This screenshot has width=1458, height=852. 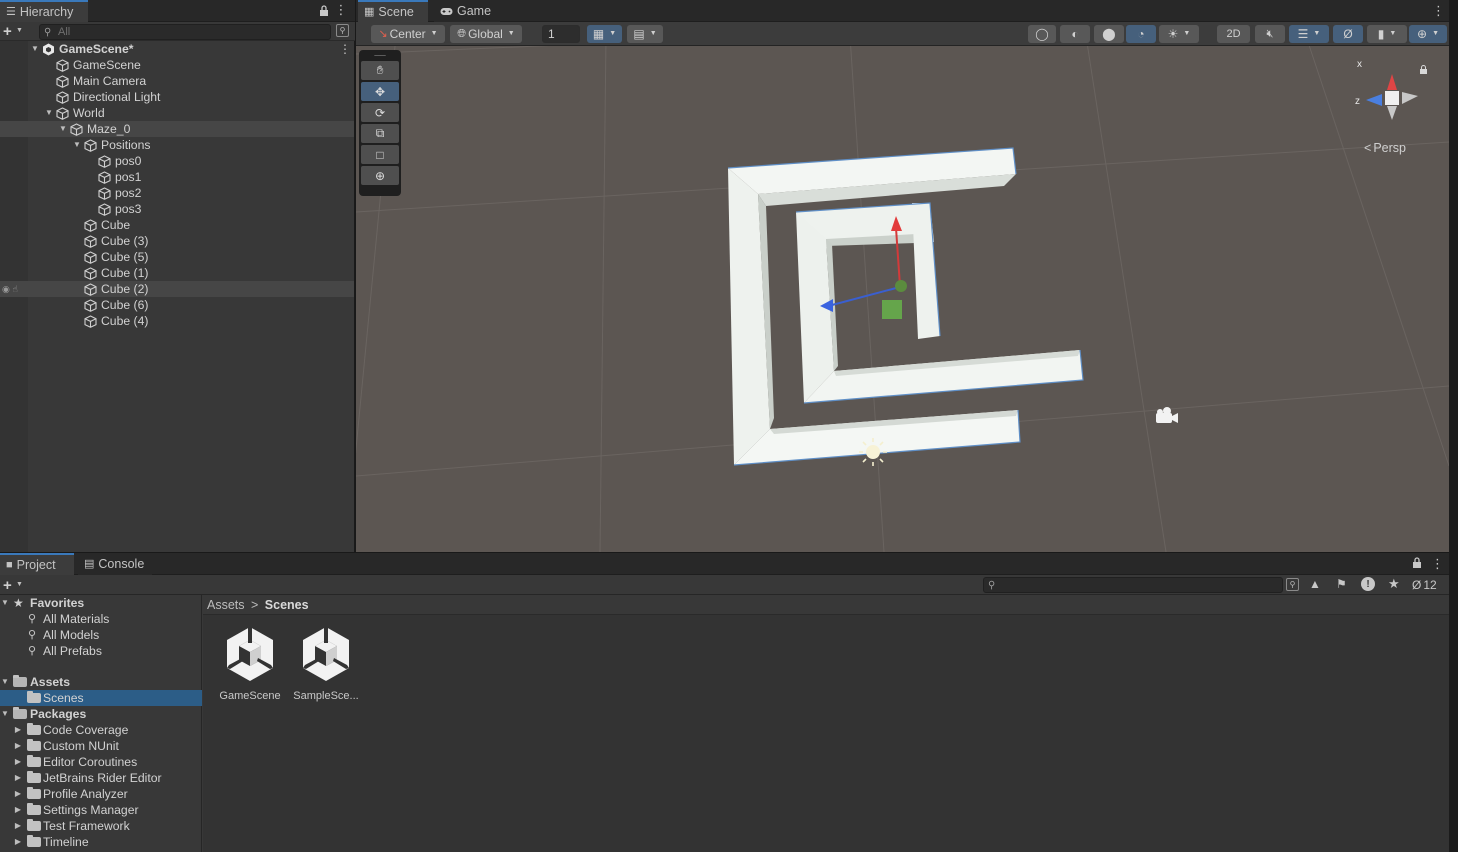 I want to click on hierarchy-row: ▼ Maze_0, so click(x=177, y=129).